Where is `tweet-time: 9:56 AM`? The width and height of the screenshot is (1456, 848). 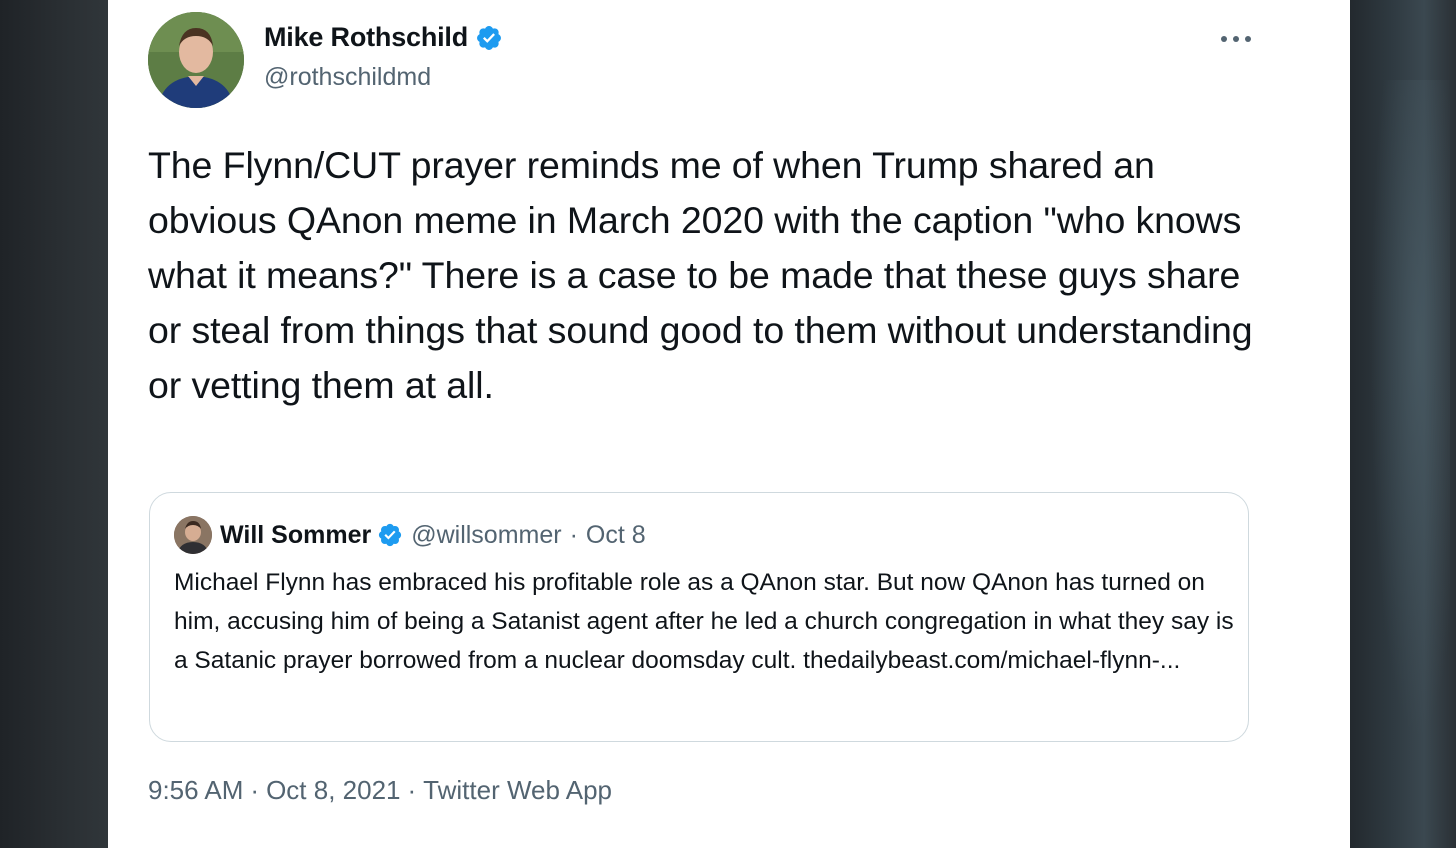
tweet-time: 9:56 AM is located at coordinates (195, 790).